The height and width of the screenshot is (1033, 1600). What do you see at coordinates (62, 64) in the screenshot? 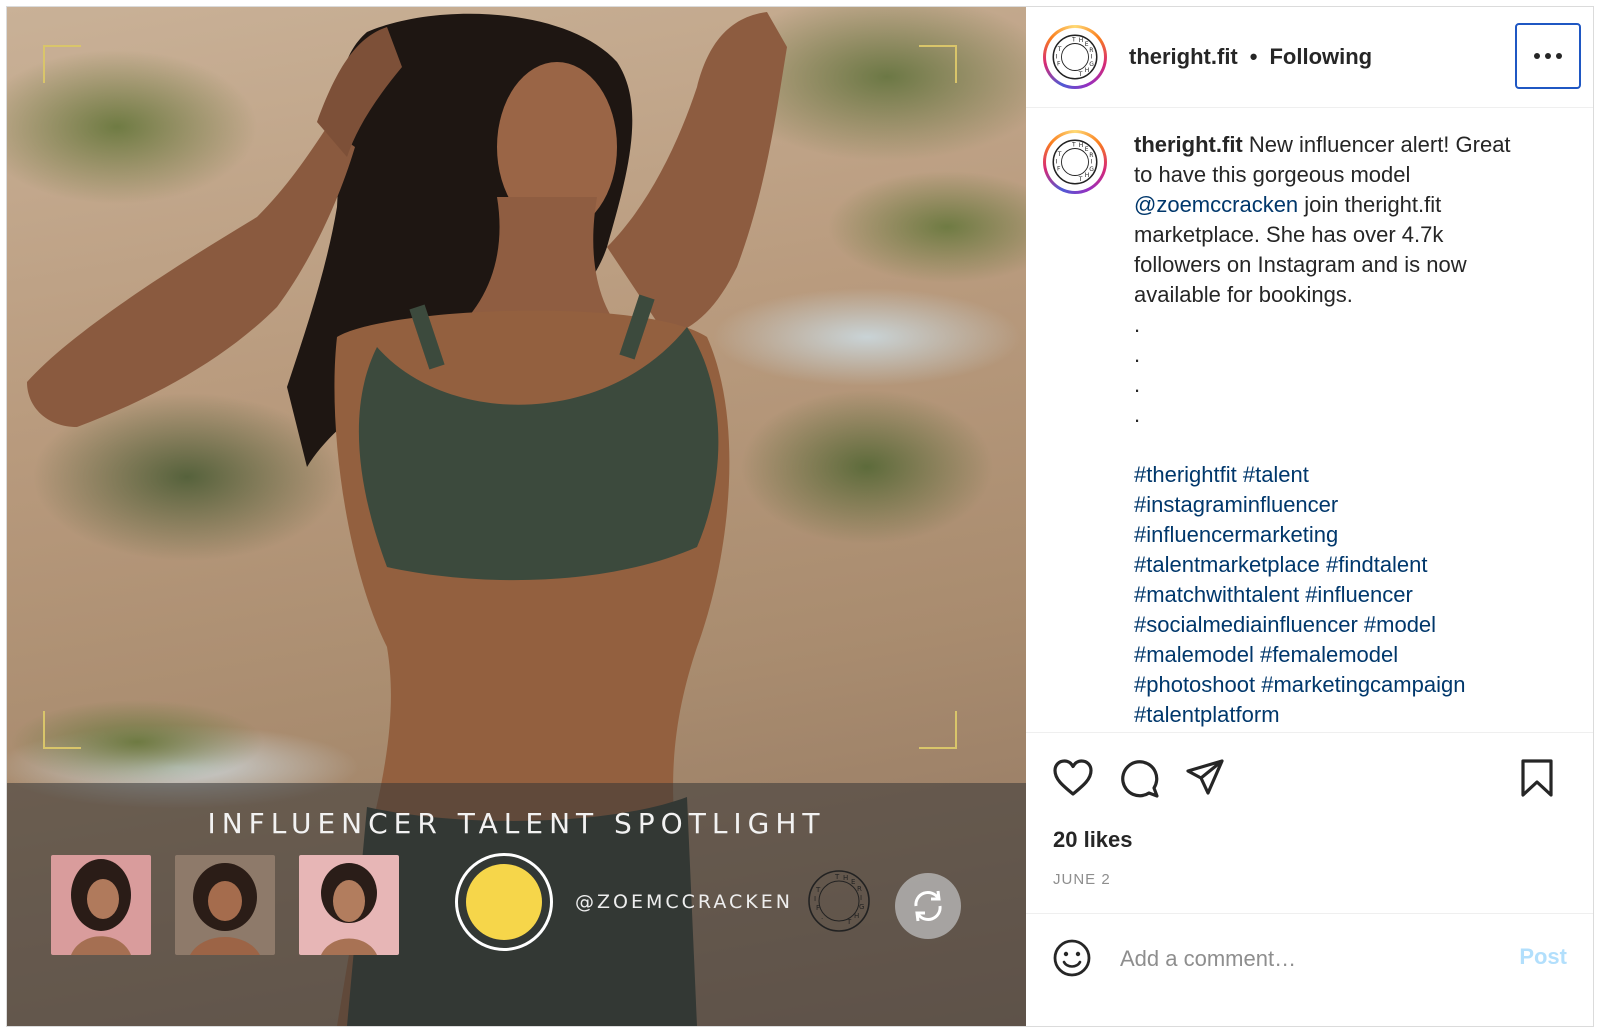
I see `frame-corner-top-left` at bounding box center [62, 64].